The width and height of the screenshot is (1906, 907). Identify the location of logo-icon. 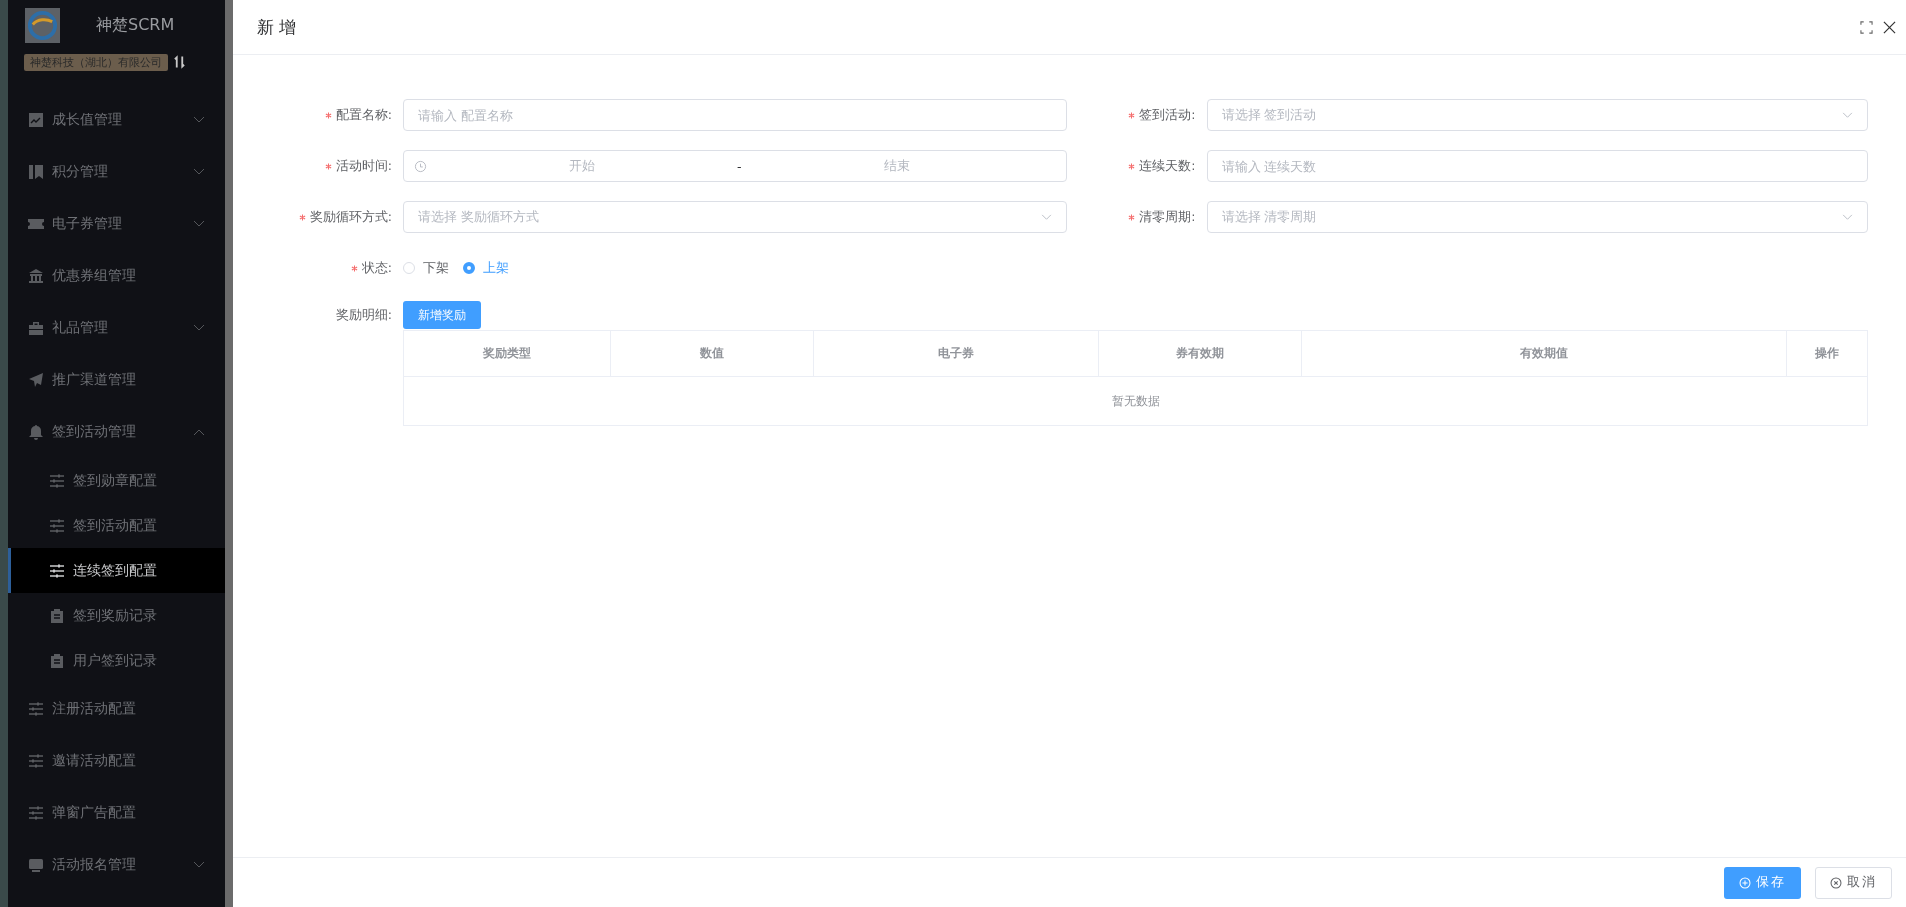
(42, 25).